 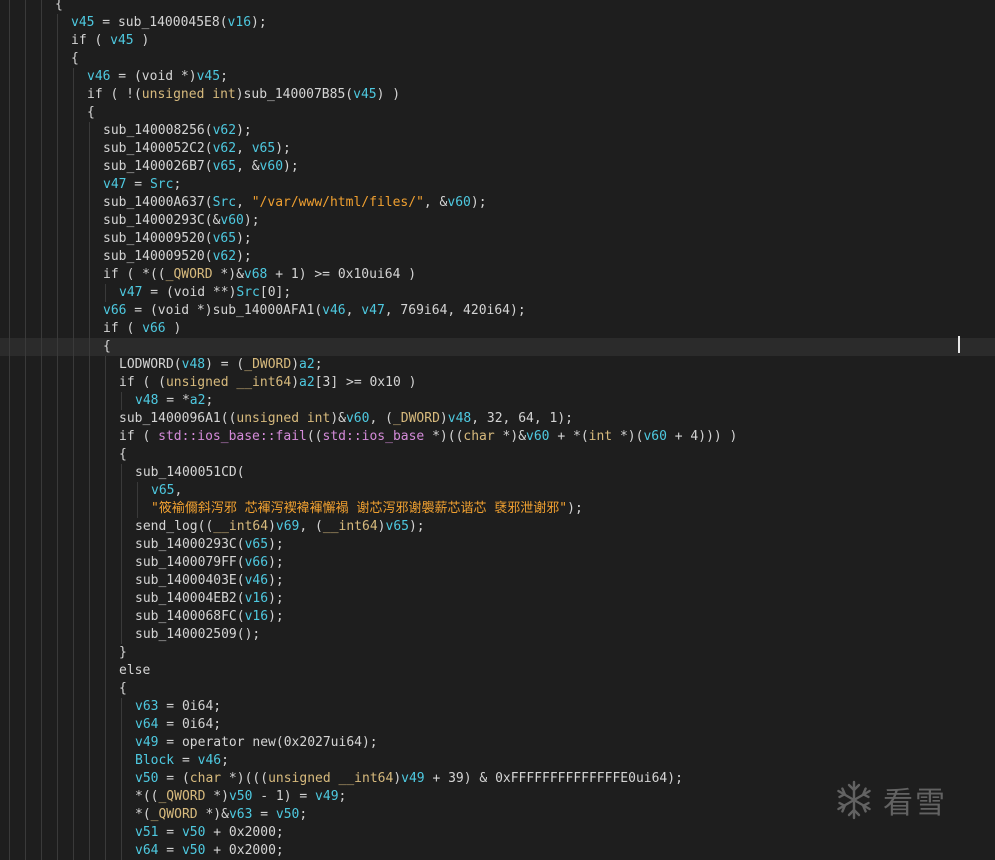 What do you see at coordinates (497, 293) in the screenshot?
I see `code-line: v47 = (void **)Src[0];` at bounding box center [497, 293].